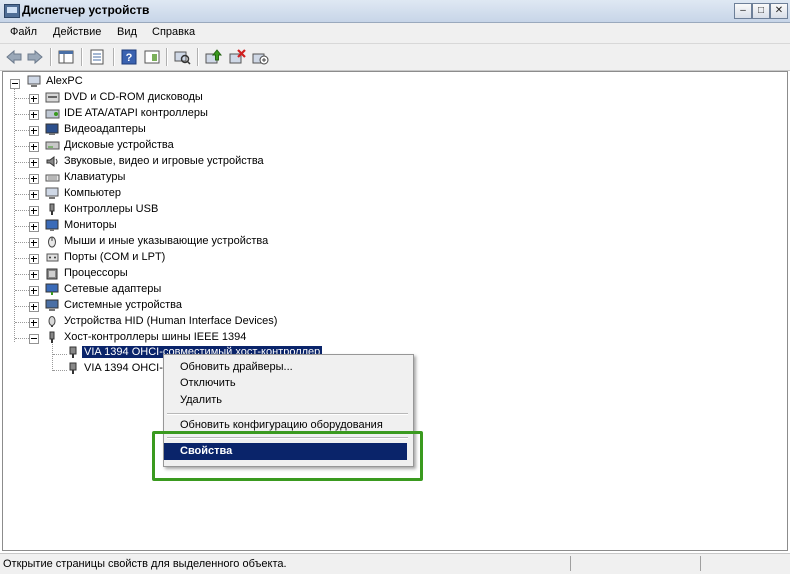 The width and height of the screenshot is (790, 574). What do you see at coordinates (281, 425) in the screenshot?
I see `menu-scan-hardware: Обновить конфигурацию оборудования` at bounding box center [281, 425].